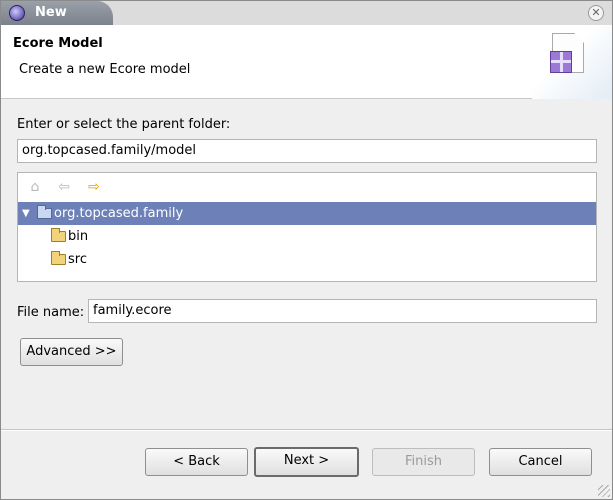 This screenshot has width=613, height=500. I want to click on title-bar: New ✕, so click(306, 13).